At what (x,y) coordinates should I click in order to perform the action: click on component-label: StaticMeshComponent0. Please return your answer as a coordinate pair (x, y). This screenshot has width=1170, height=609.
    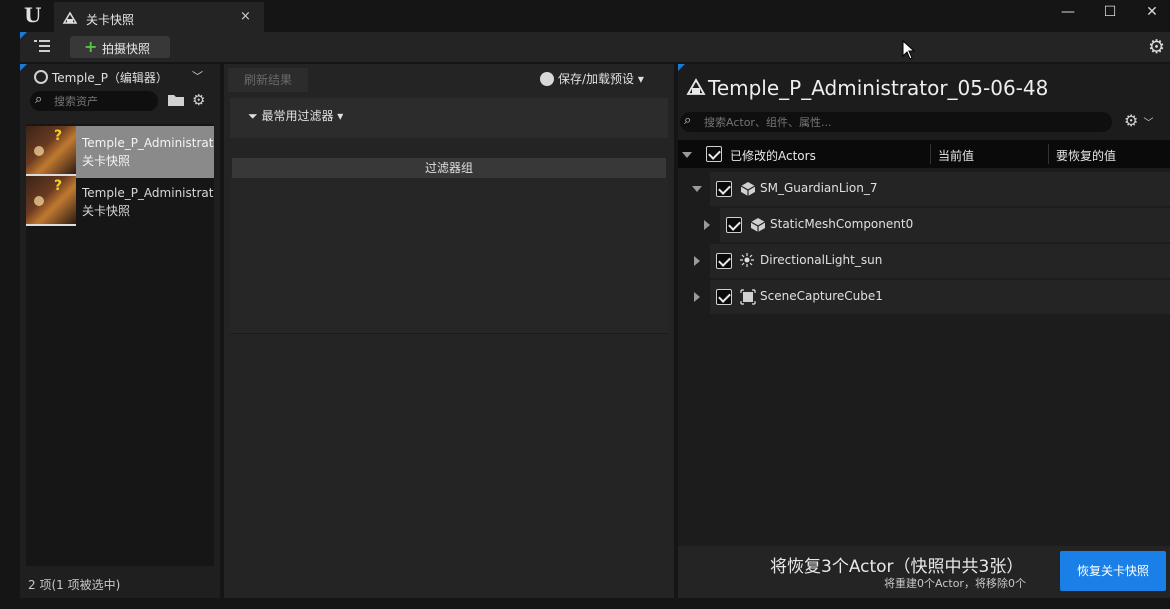
    Looking at the image, I should click on (842, 224).